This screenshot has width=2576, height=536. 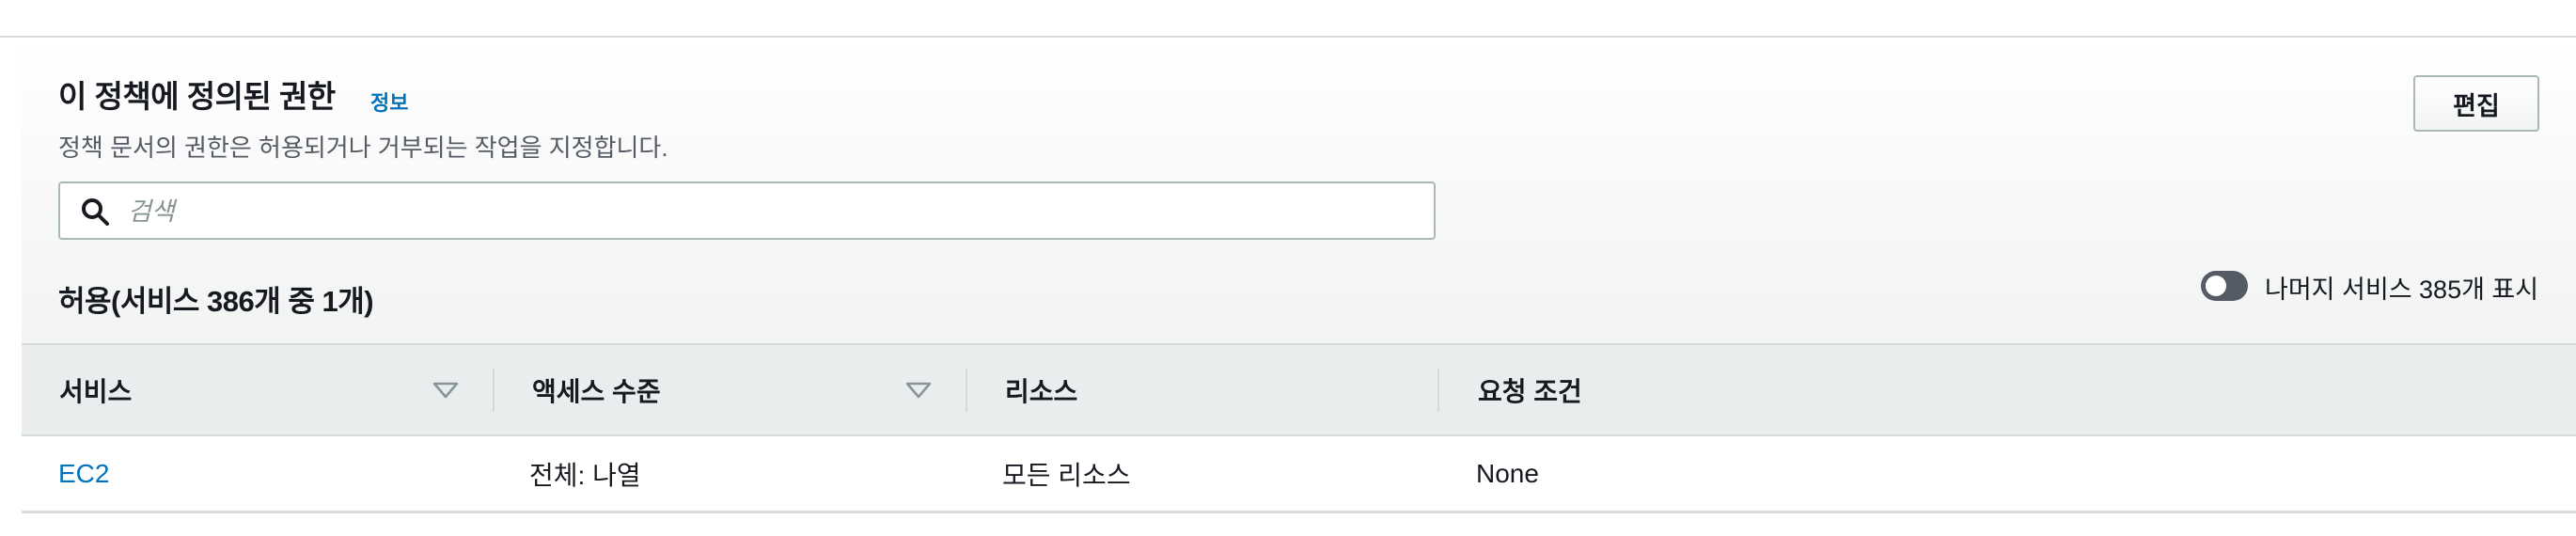 I want to click on toggle-knob, so click(x=2216, y=286).